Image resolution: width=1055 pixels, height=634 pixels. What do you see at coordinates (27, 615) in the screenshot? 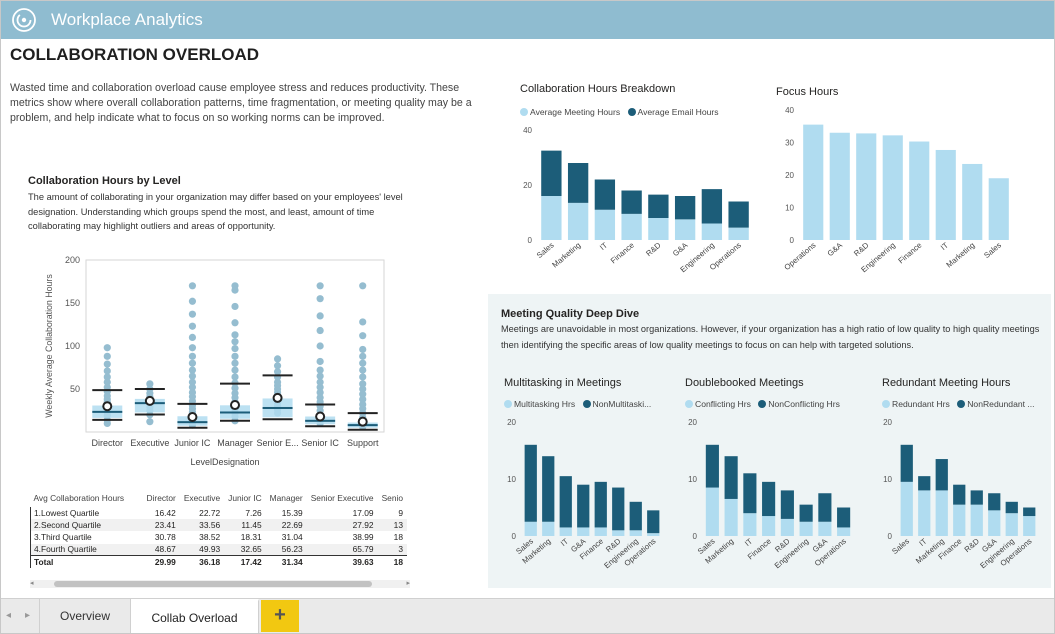
I see `next-page-nav-icon: ▸` at bounding box center [27, 615].